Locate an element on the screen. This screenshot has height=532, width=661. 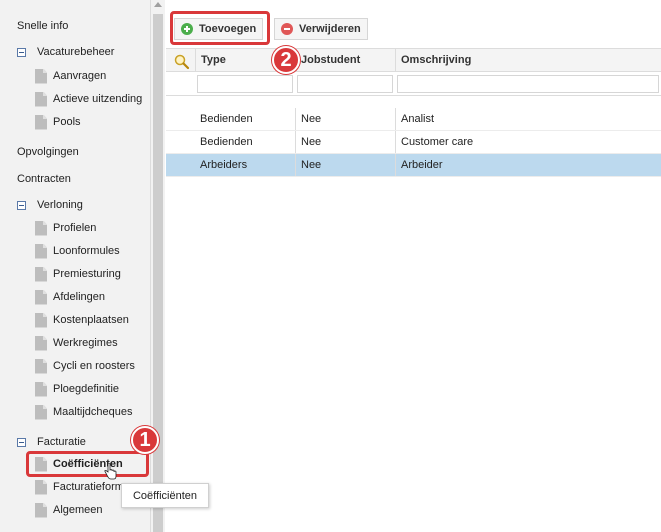
sidebar-item-contracten: Contracten is located at coordinates (44, 179).